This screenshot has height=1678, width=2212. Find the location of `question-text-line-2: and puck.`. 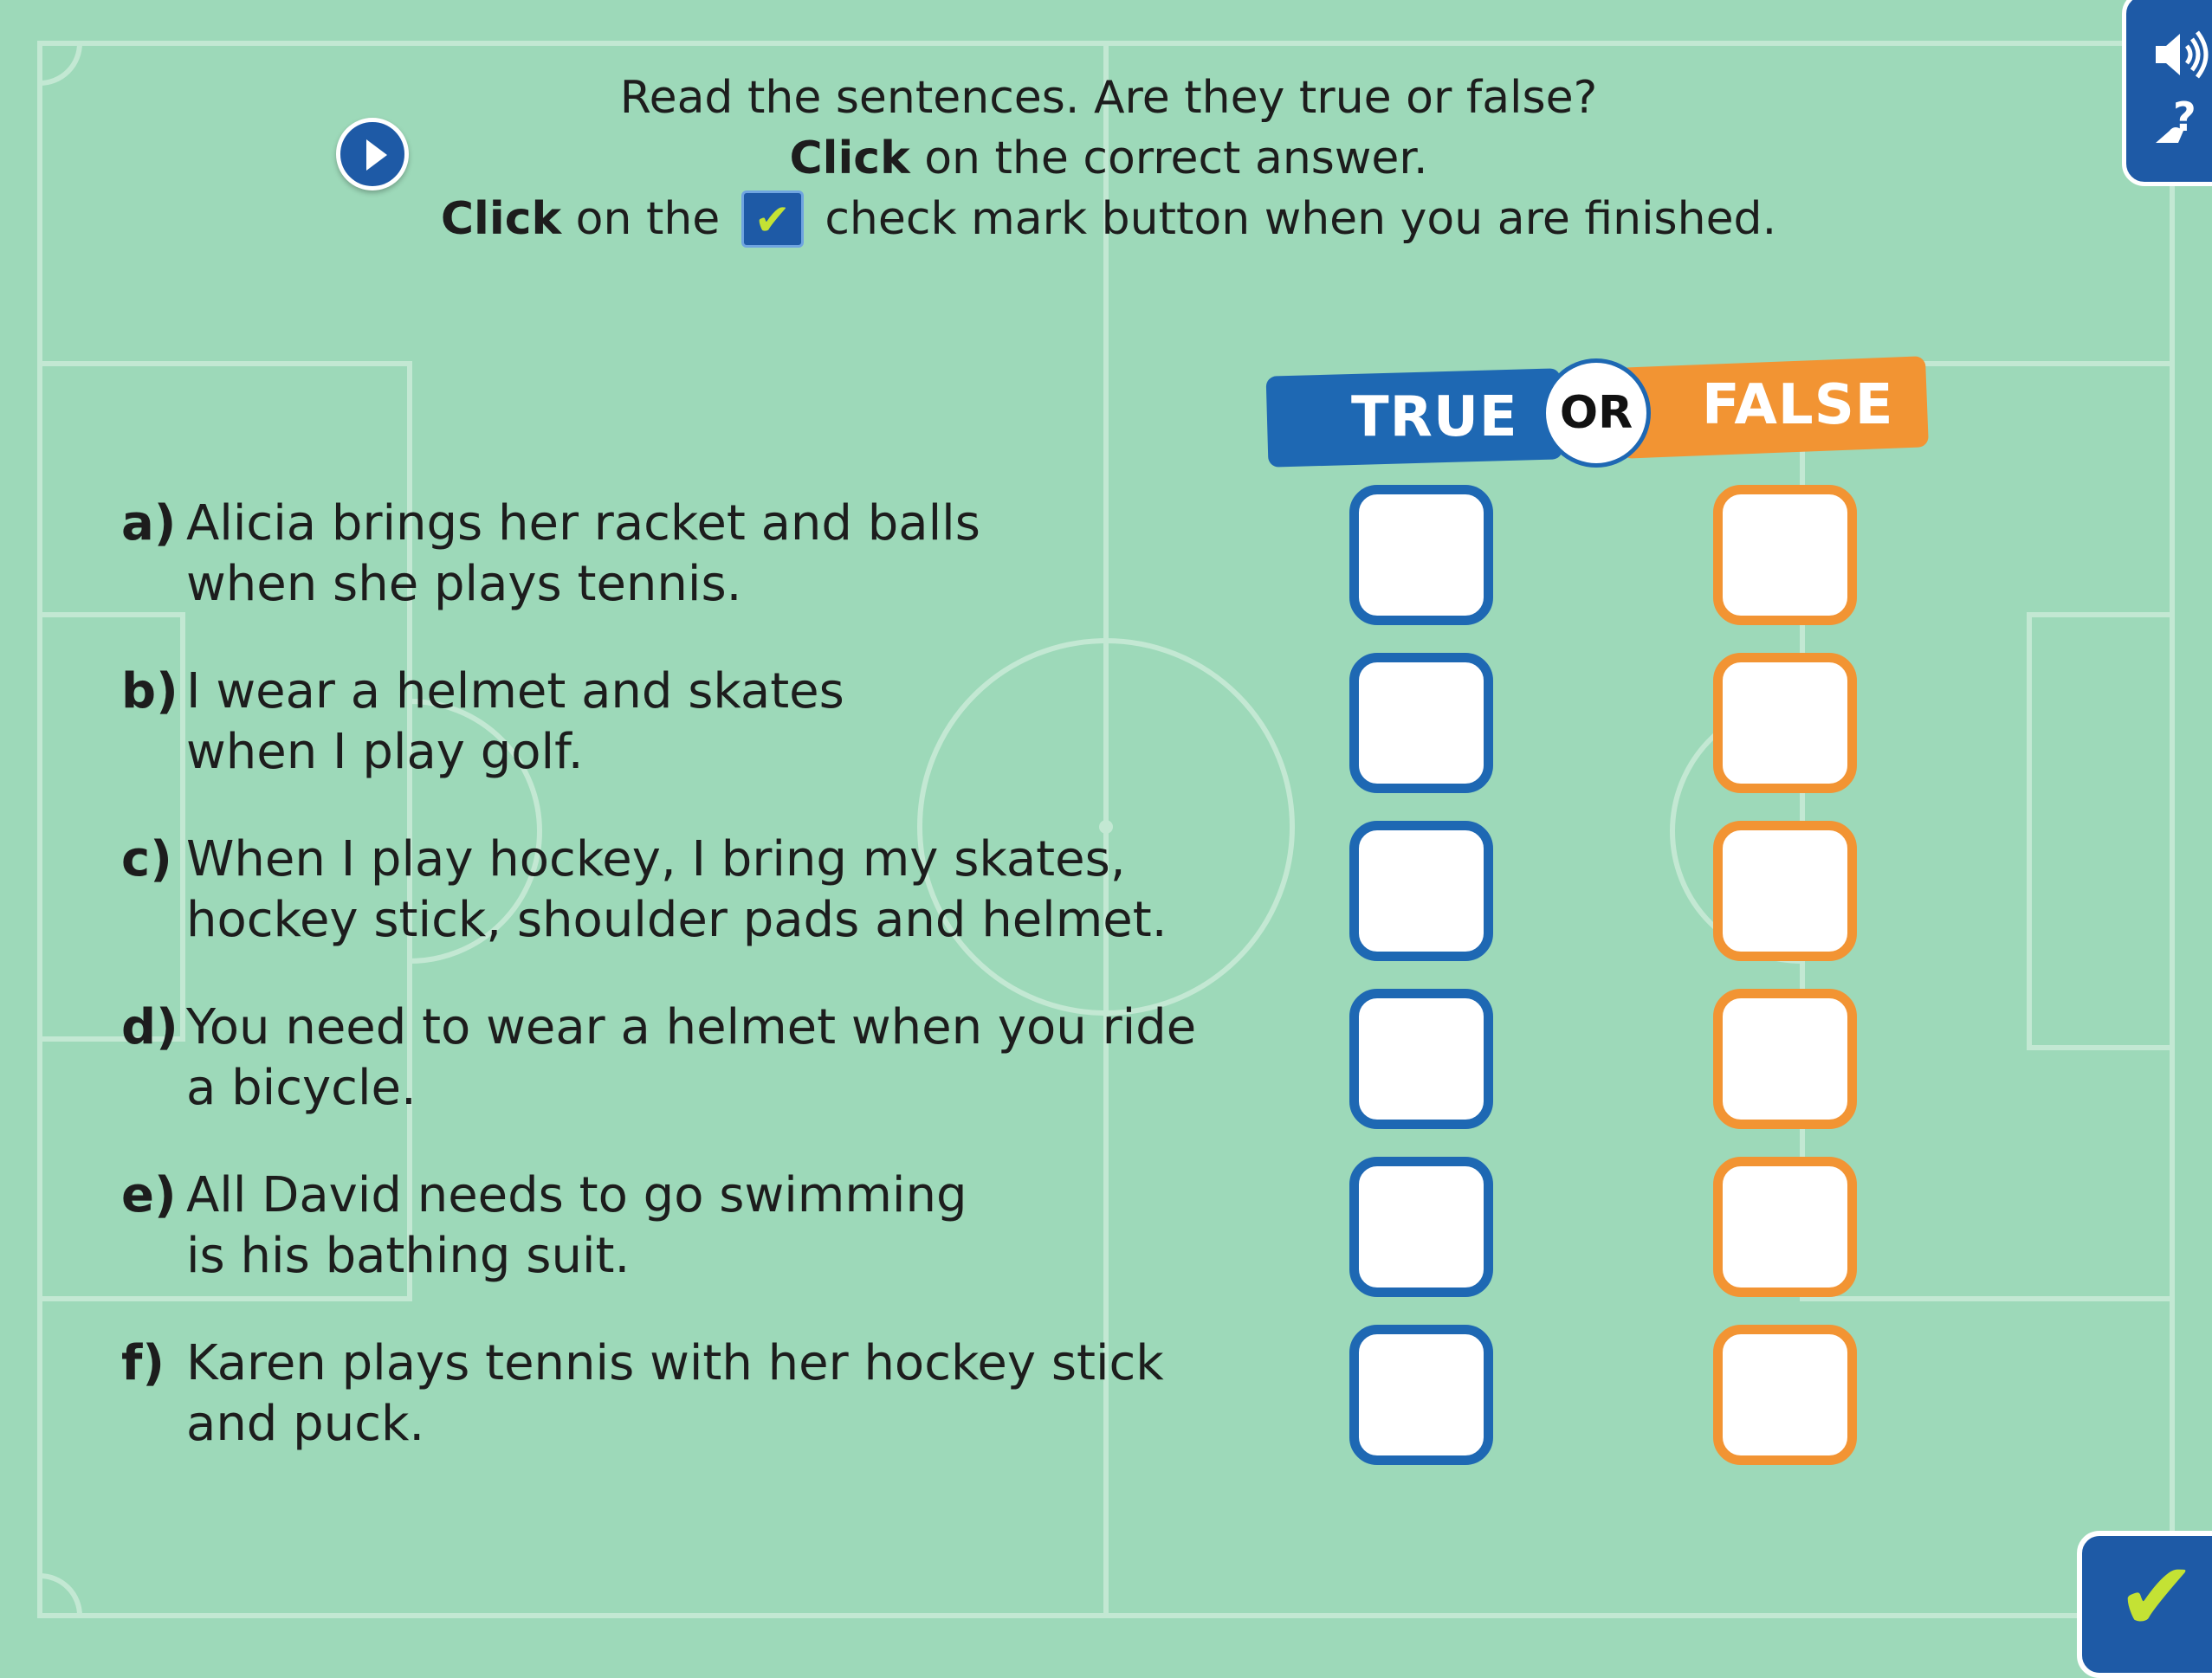

question-text-line-2: and puck. is located at coordinates (305, 1424).